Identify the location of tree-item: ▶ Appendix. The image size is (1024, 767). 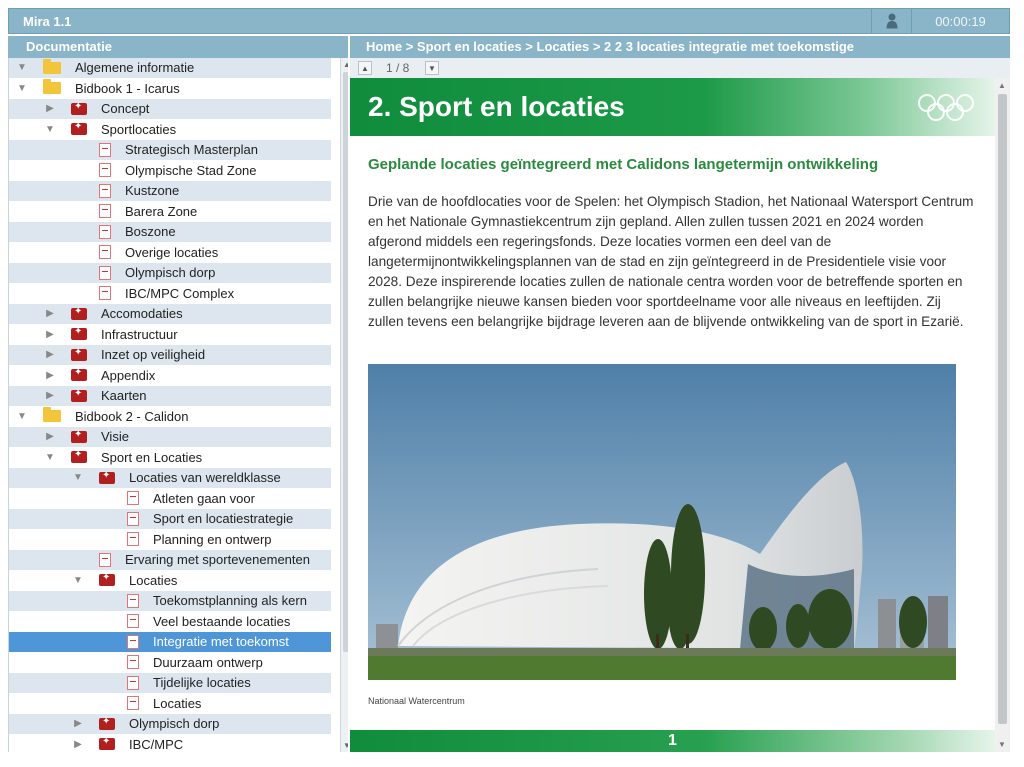
(170, 375).